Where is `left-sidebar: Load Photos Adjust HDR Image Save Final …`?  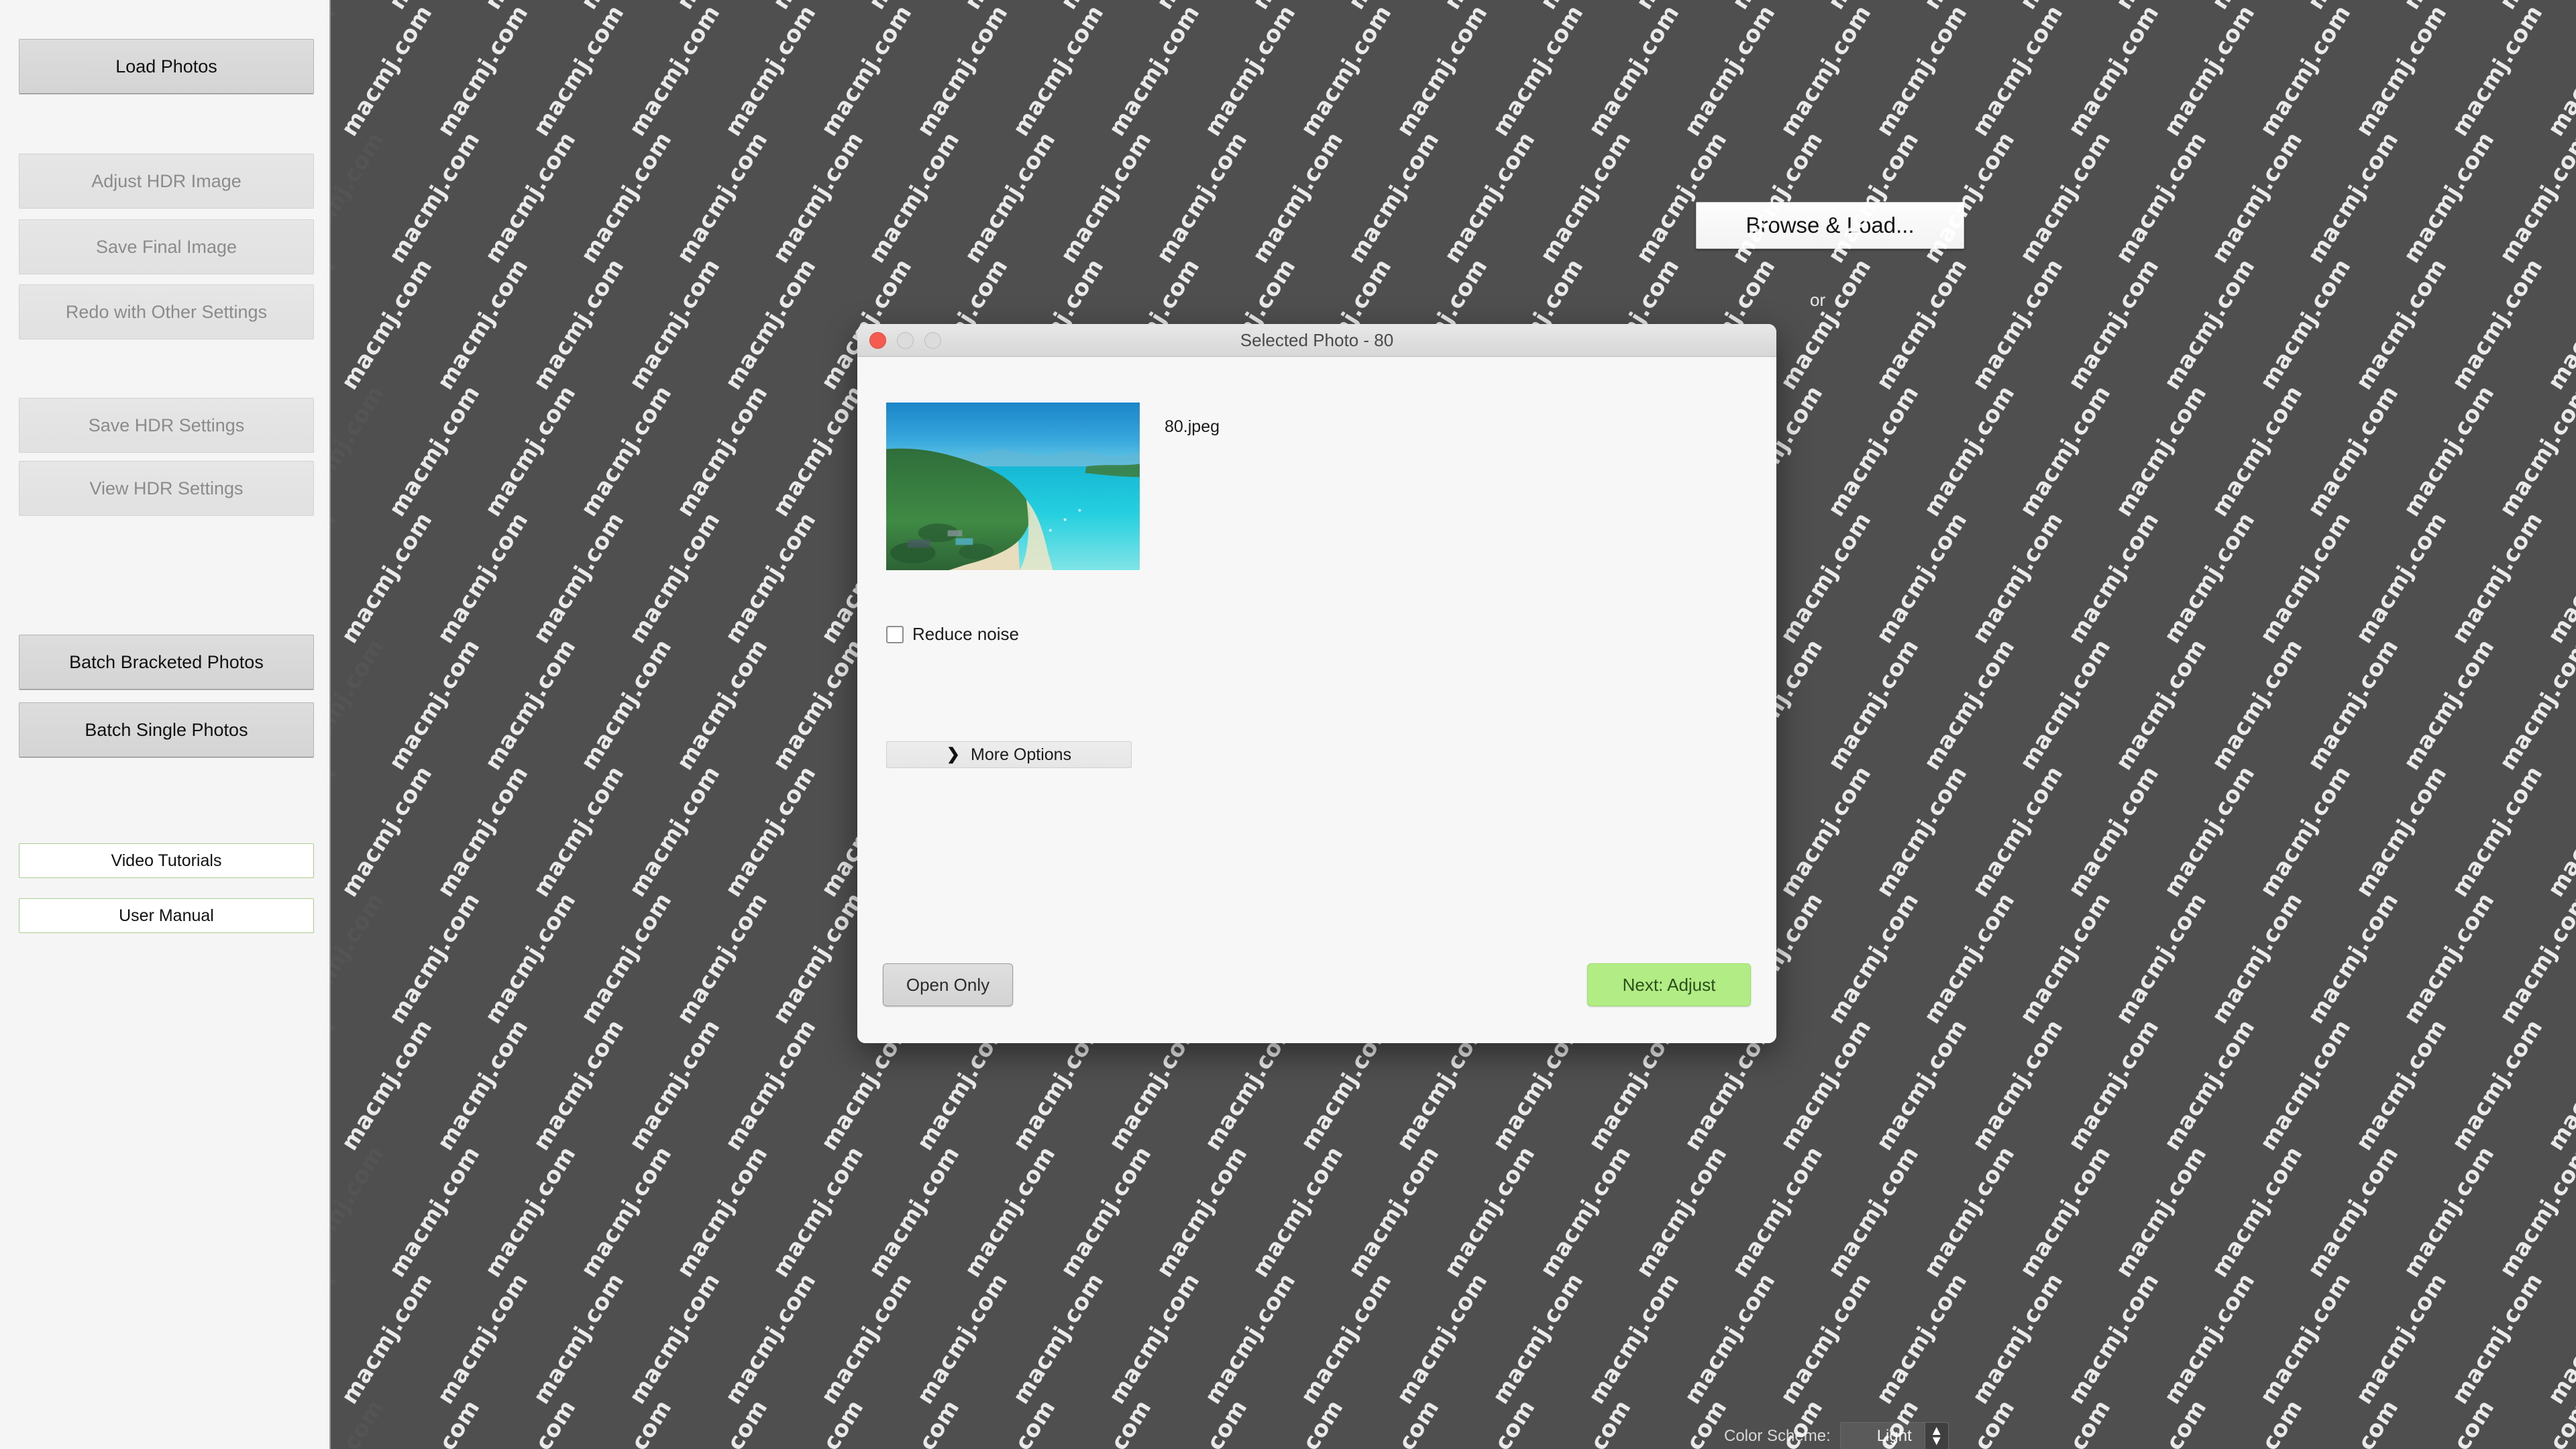
left-sidebar: Load Photos Adjust HDR Image Save Final … is located at coordinates (165, 724).